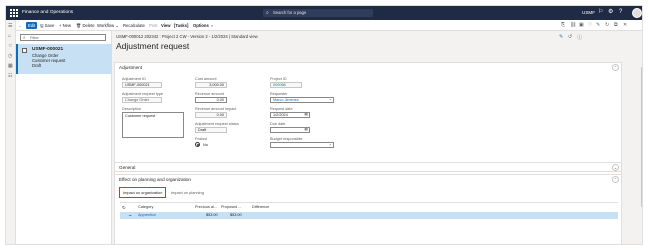  What do you see at coordinates (286, 85) in the screenshot?
I see `project-id-field: 000068` at bounding box center [286, 85].